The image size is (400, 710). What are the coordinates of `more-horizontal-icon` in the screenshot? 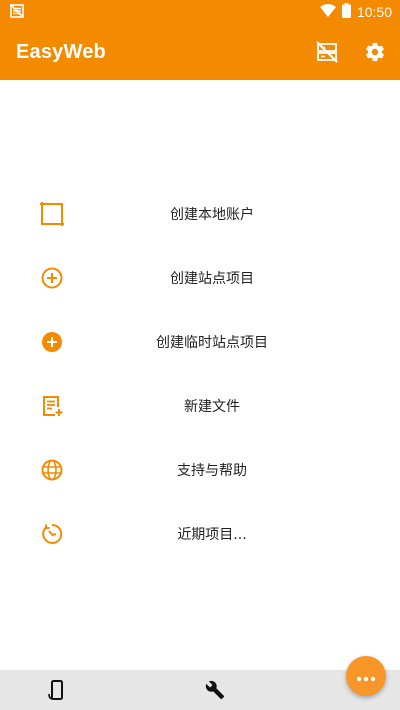 It's located at (366, 676).